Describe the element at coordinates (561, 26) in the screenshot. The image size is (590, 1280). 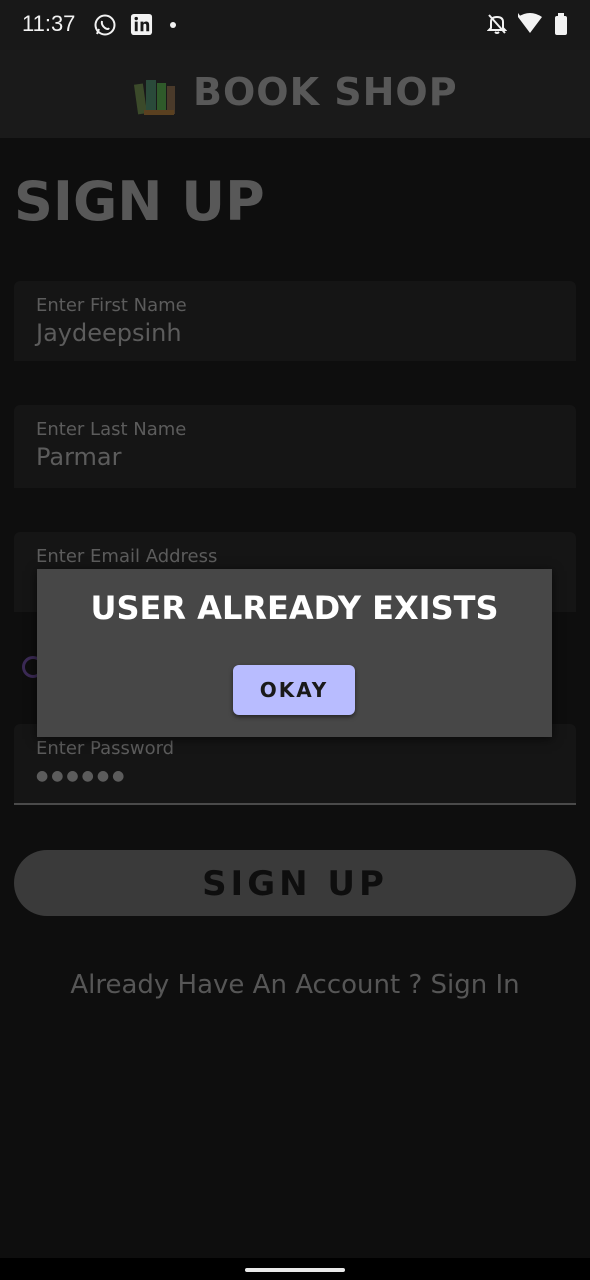
I see `battery-icon` at that location.